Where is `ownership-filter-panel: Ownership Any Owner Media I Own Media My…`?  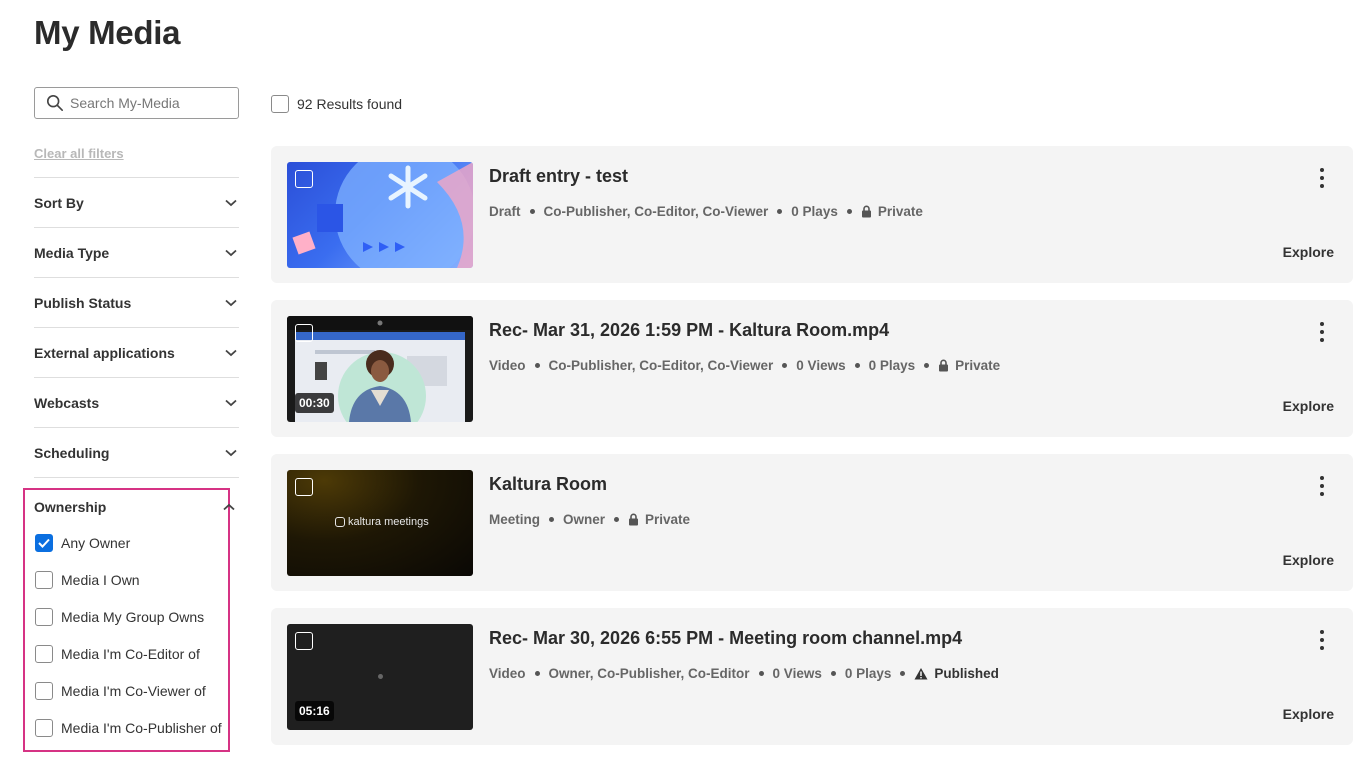 ownership-filter-panel: Ownership Any Owner Media I Own Media My… is located at coordinates (129, 620).